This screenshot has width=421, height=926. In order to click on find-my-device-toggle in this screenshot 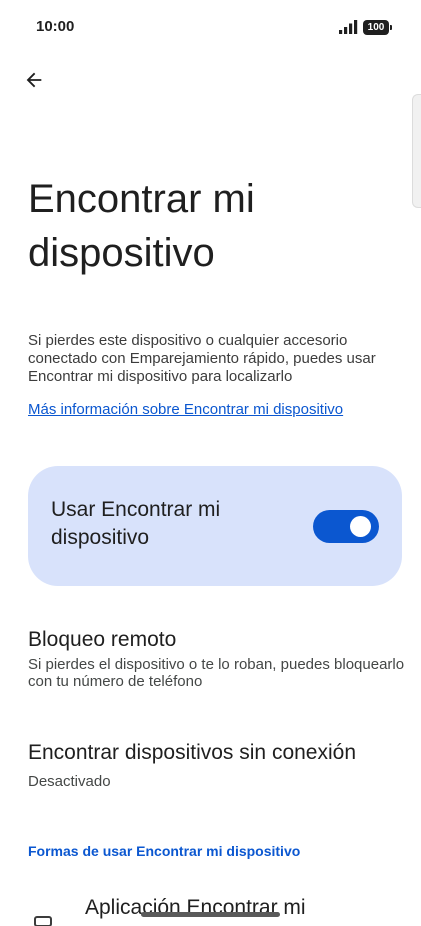, I will do `click(346, 526)`.